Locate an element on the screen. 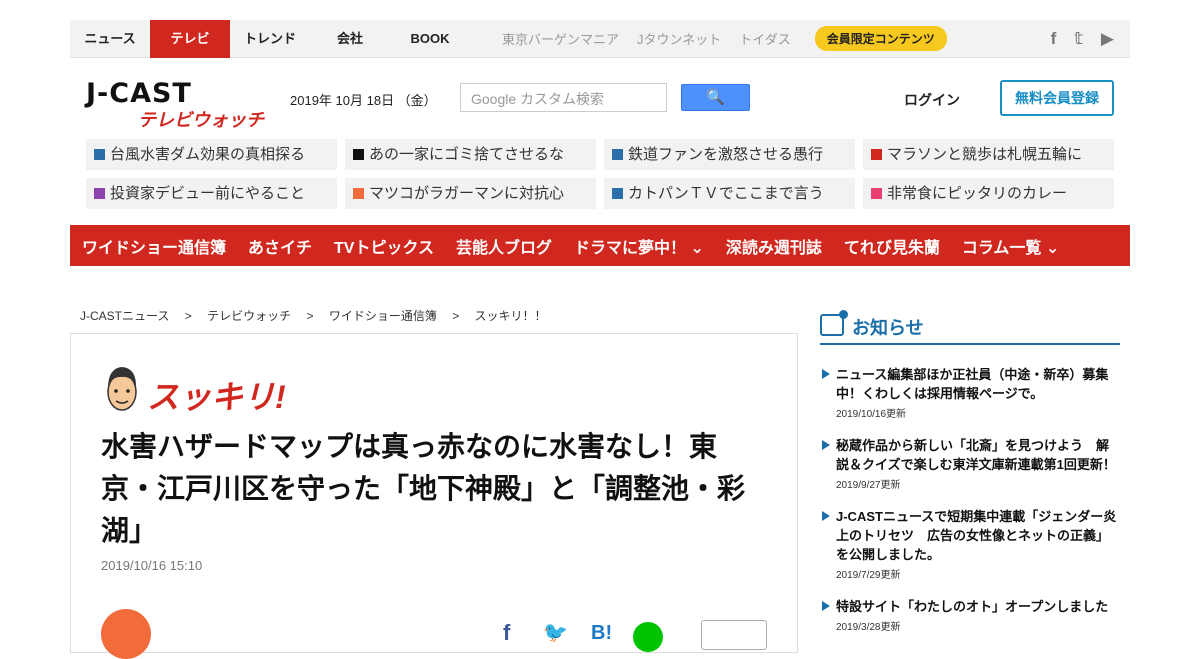  share-line-icon is located at coordinates (648, 637).